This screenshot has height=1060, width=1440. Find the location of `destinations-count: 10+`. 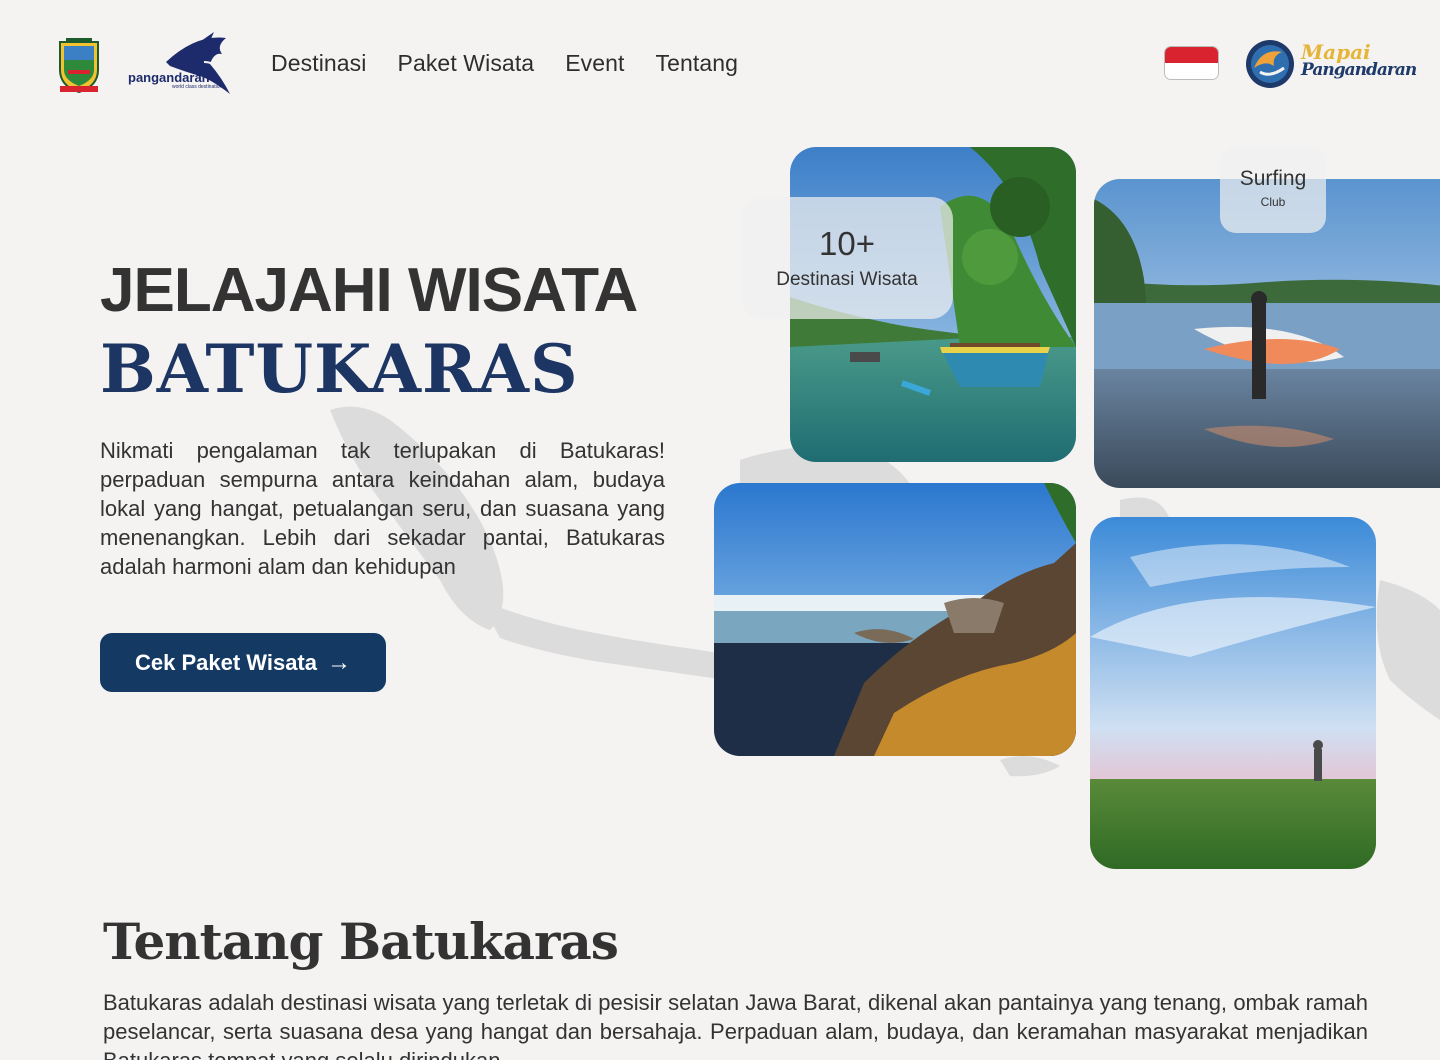

destinations-count: 10+ is located at coordinates (847, 243).